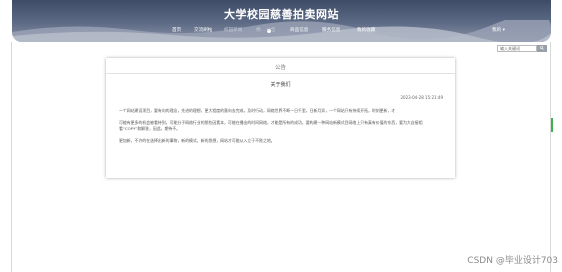  What do you see at coordinates (280, 73) in the screenshot?
I see `divider` at bounding box center [280, 73].